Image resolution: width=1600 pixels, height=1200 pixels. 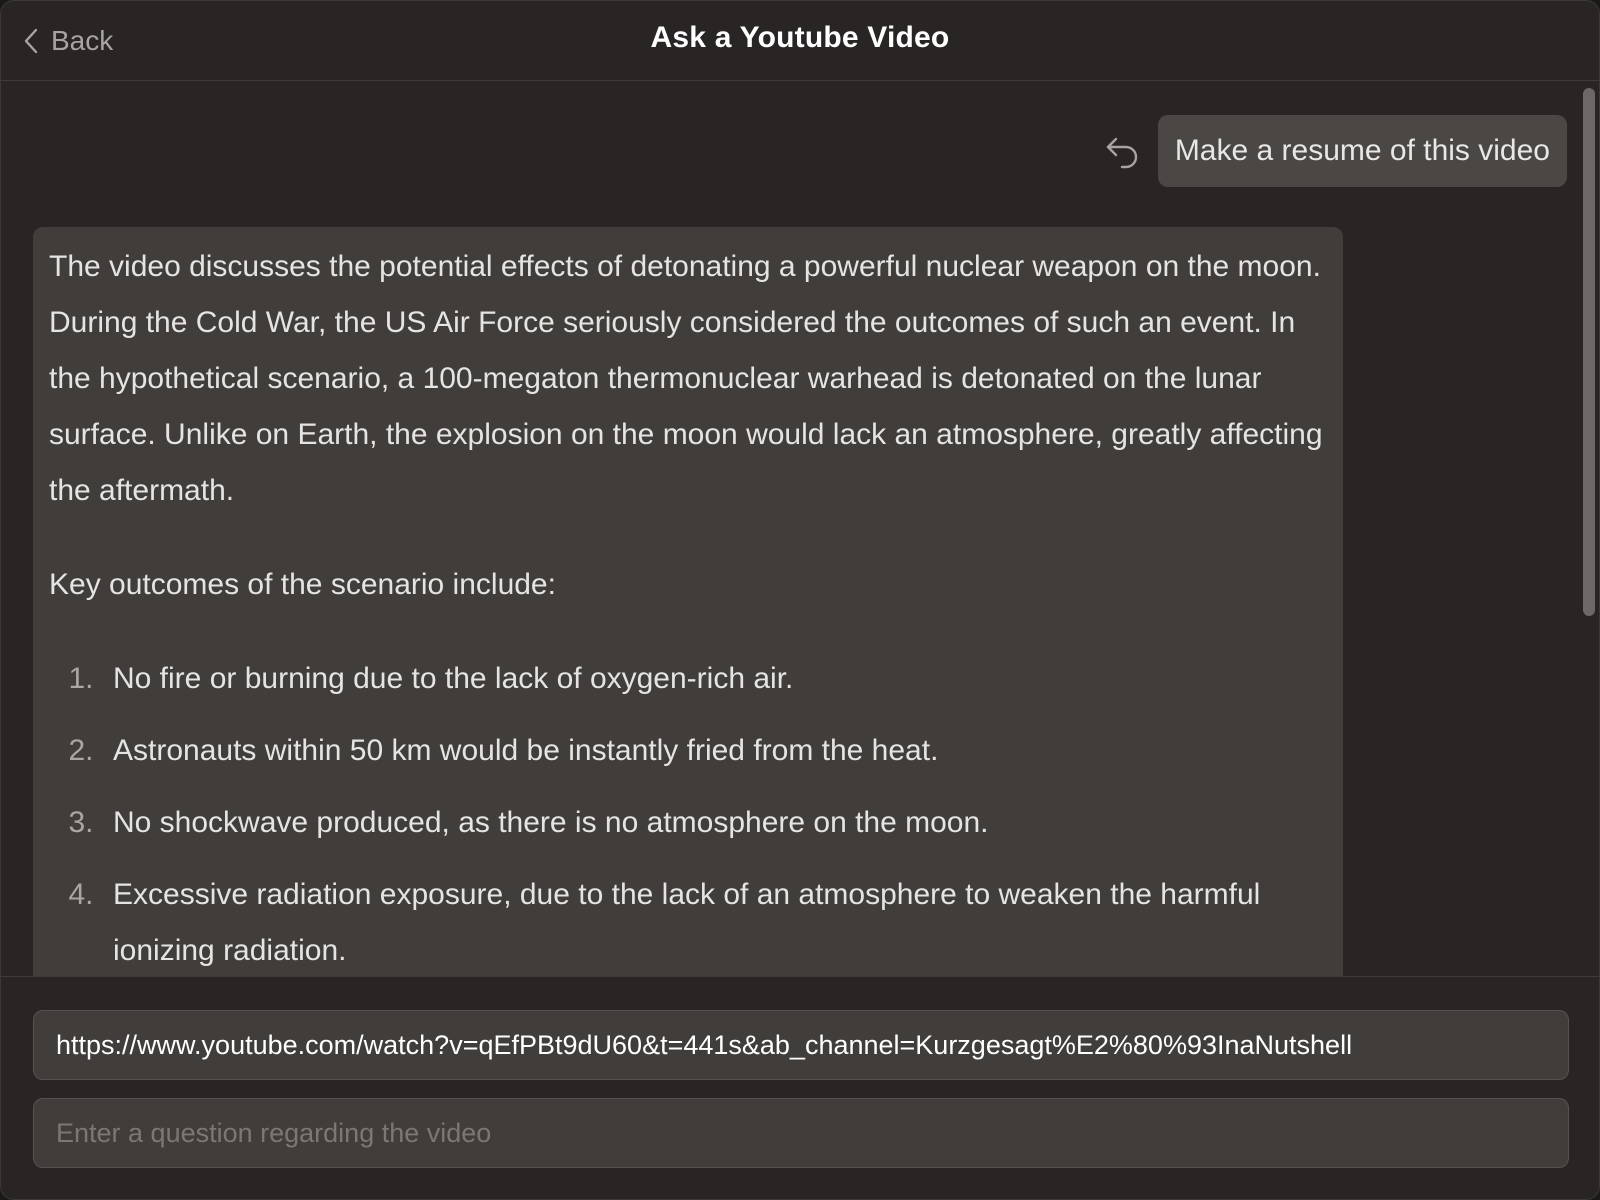 What do you see at coordinates (81, 678) in the screenshot?
I see `list-item-number: 1.` at bounding box center [81, 678].